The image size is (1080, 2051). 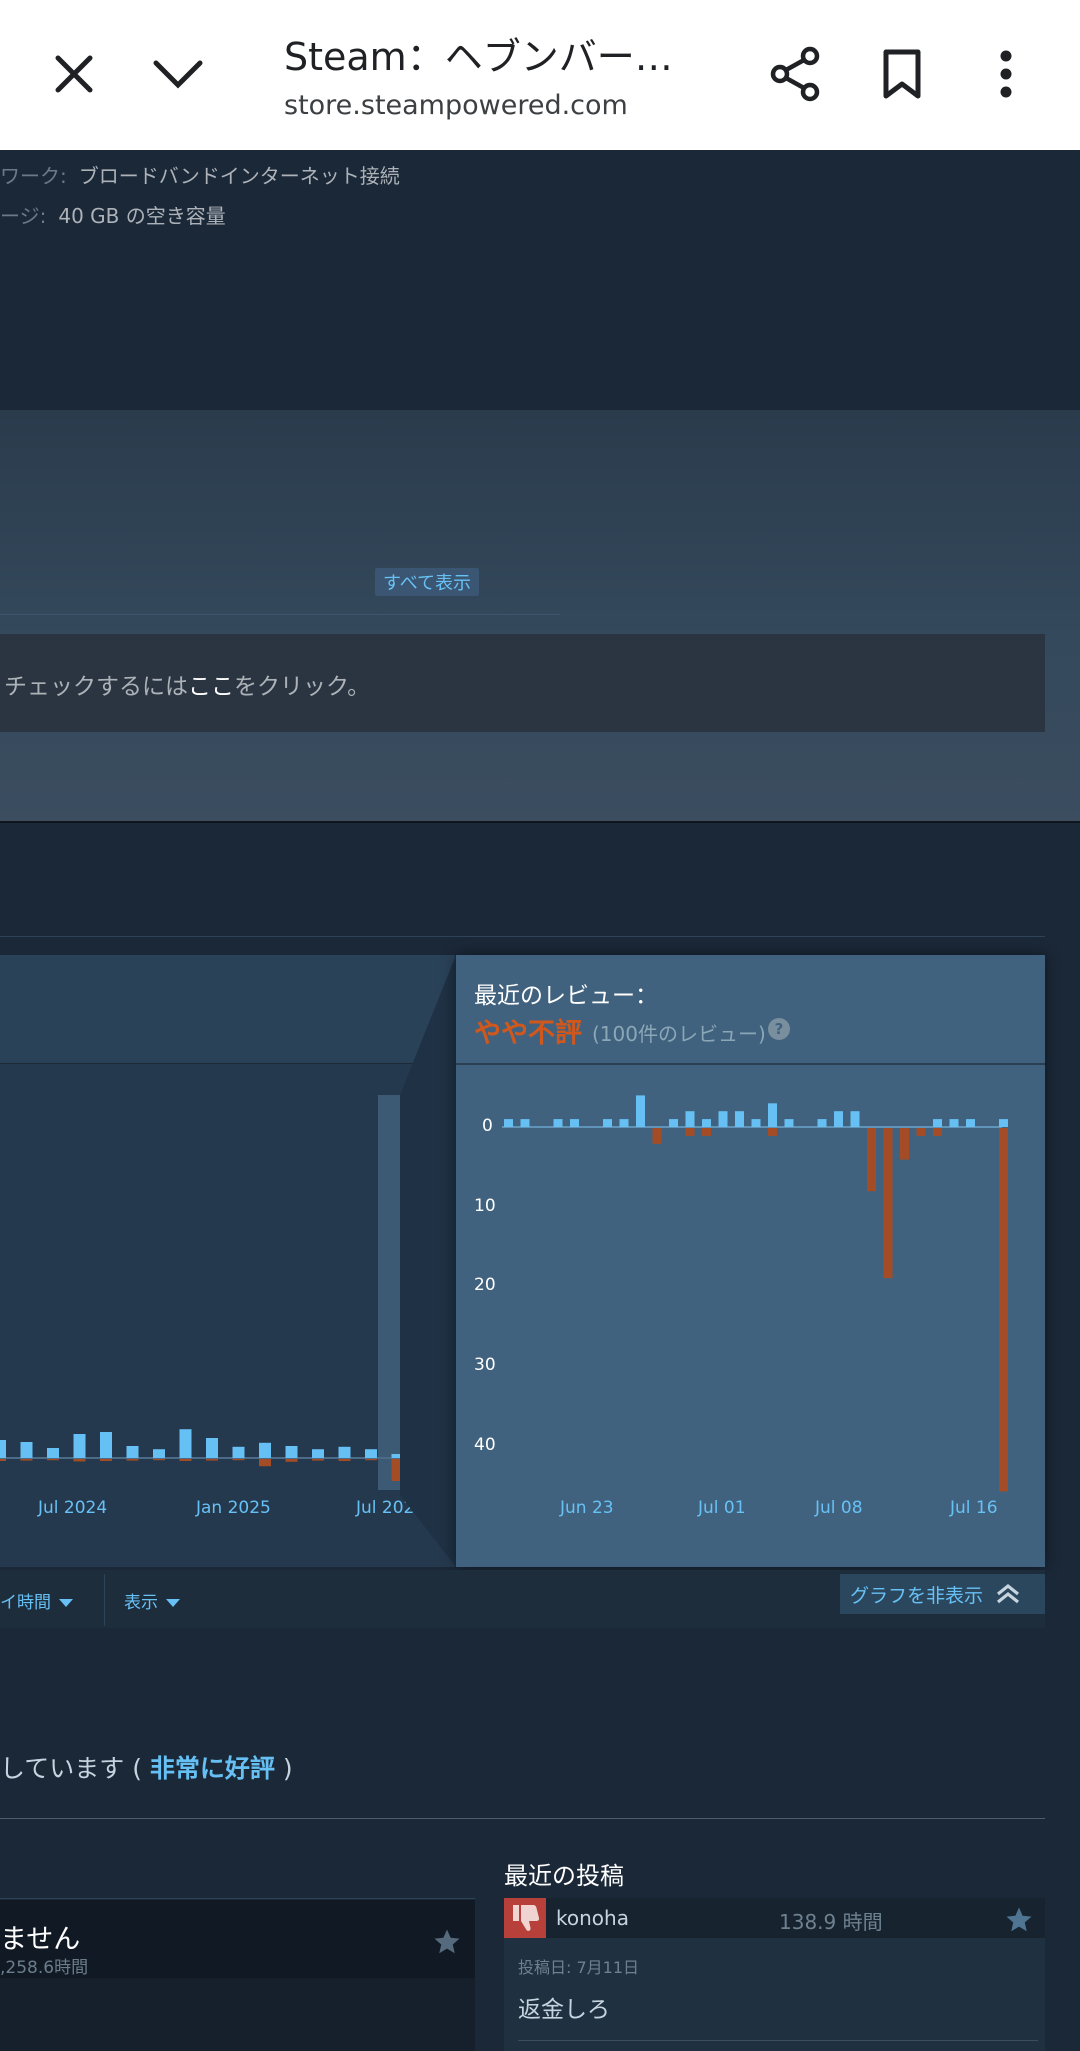 What do you see at coordinates (587, 1508) in the screenshot?
I see `x-tick-label: Jun 23` at bounding box center [587, 1508].